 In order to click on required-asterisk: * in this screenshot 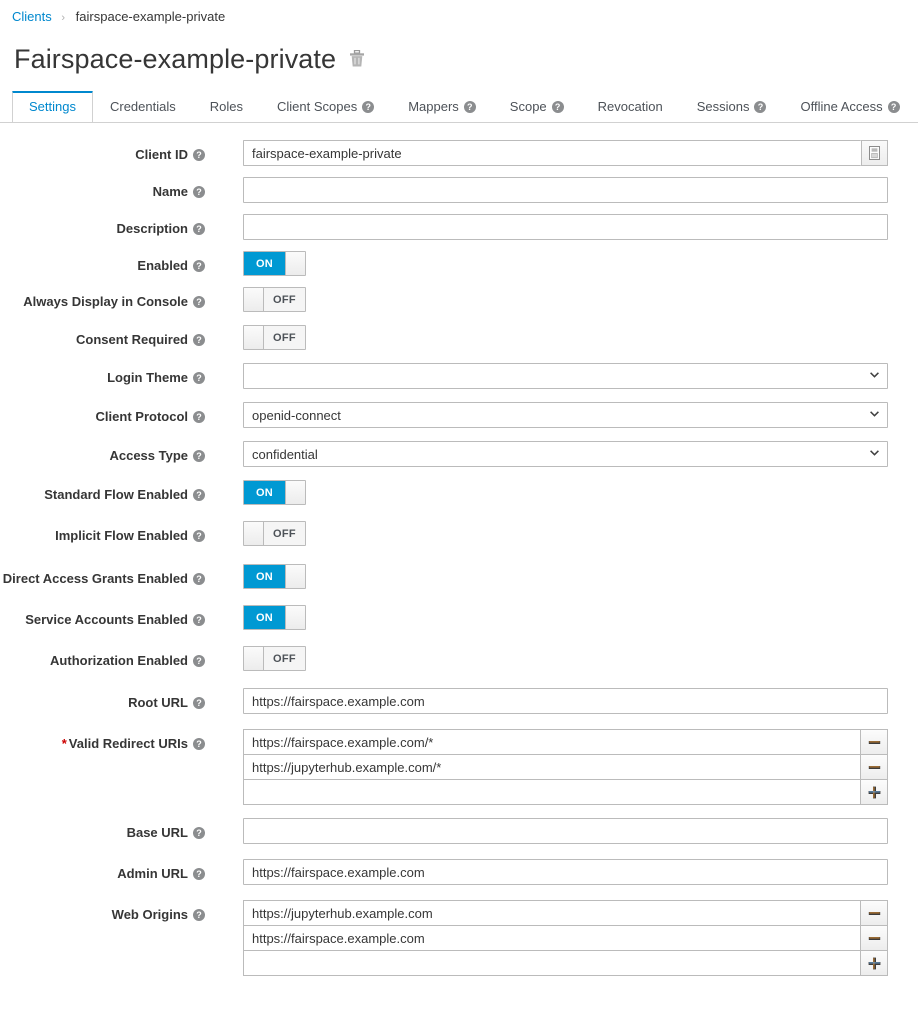, I will do `click(64, 743)`.